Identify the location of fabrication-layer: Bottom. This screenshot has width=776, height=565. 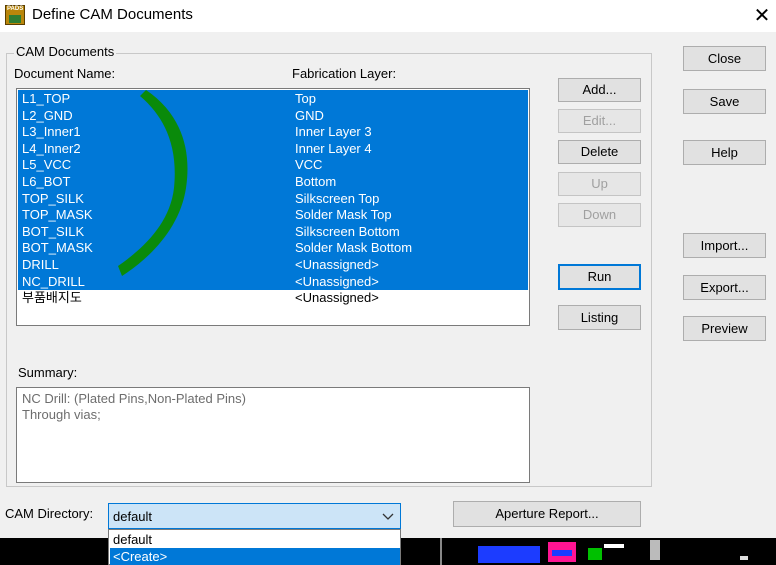
(316, 181).